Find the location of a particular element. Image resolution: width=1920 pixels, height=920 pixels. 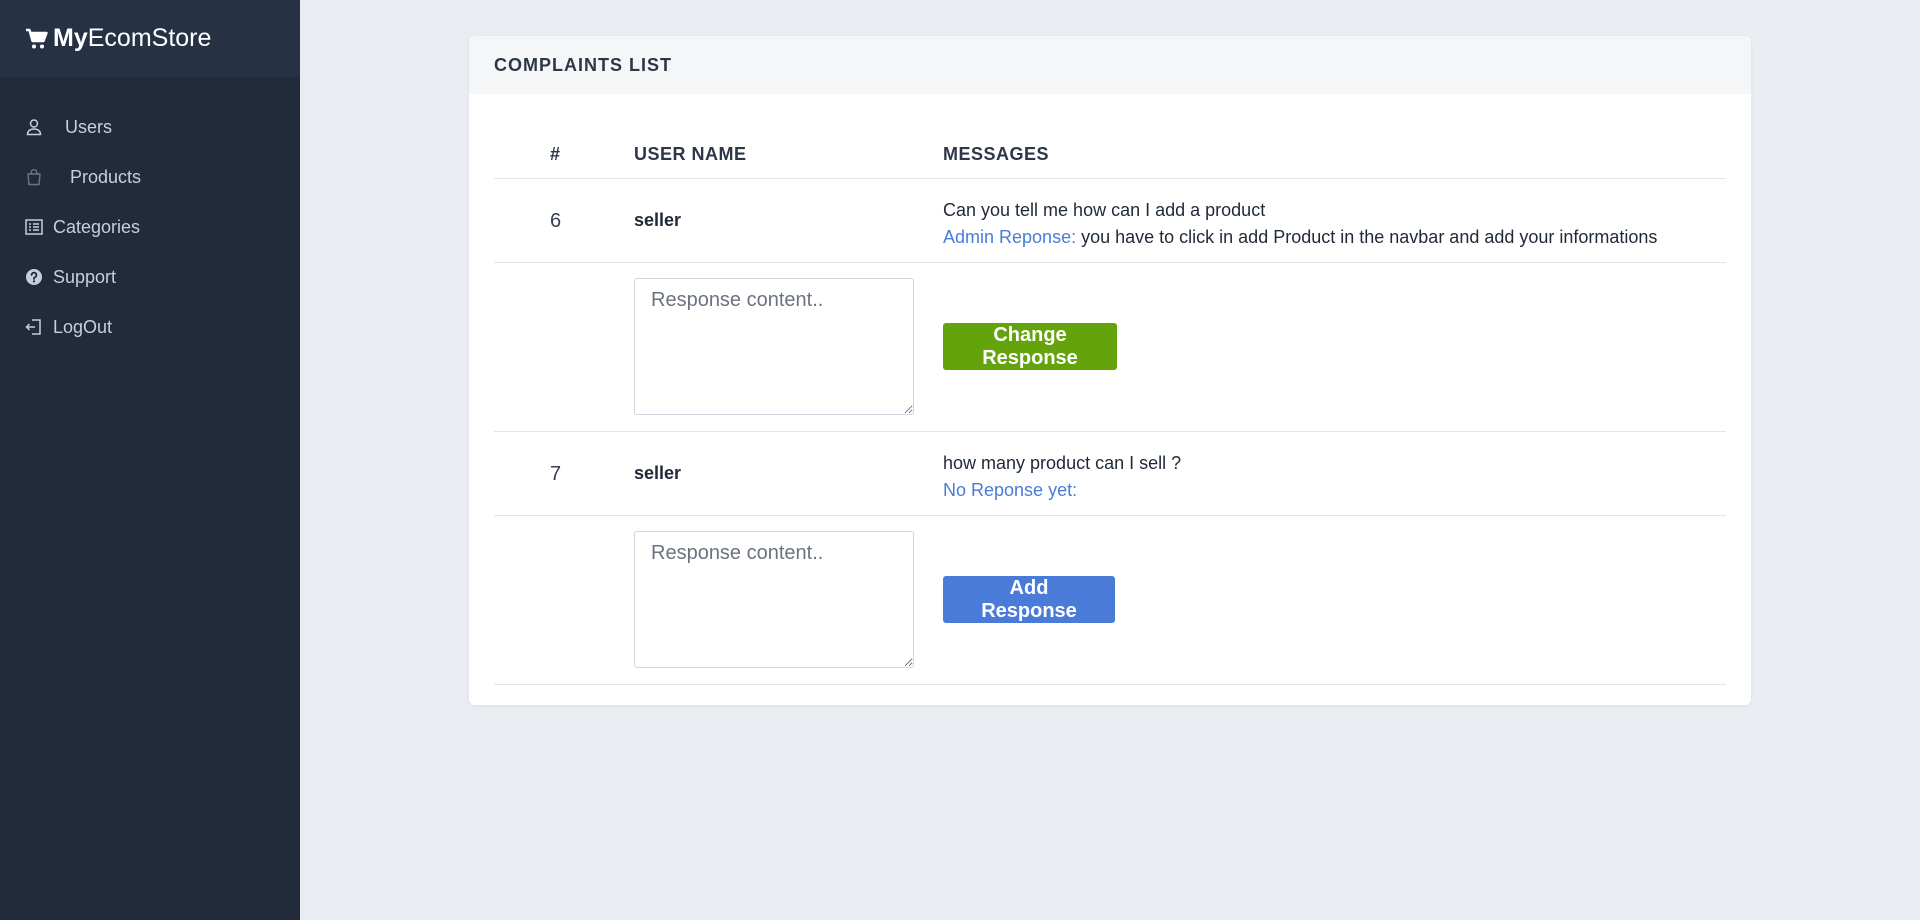

sidebar-item-label: Categories is located at coordinates (97, 226).